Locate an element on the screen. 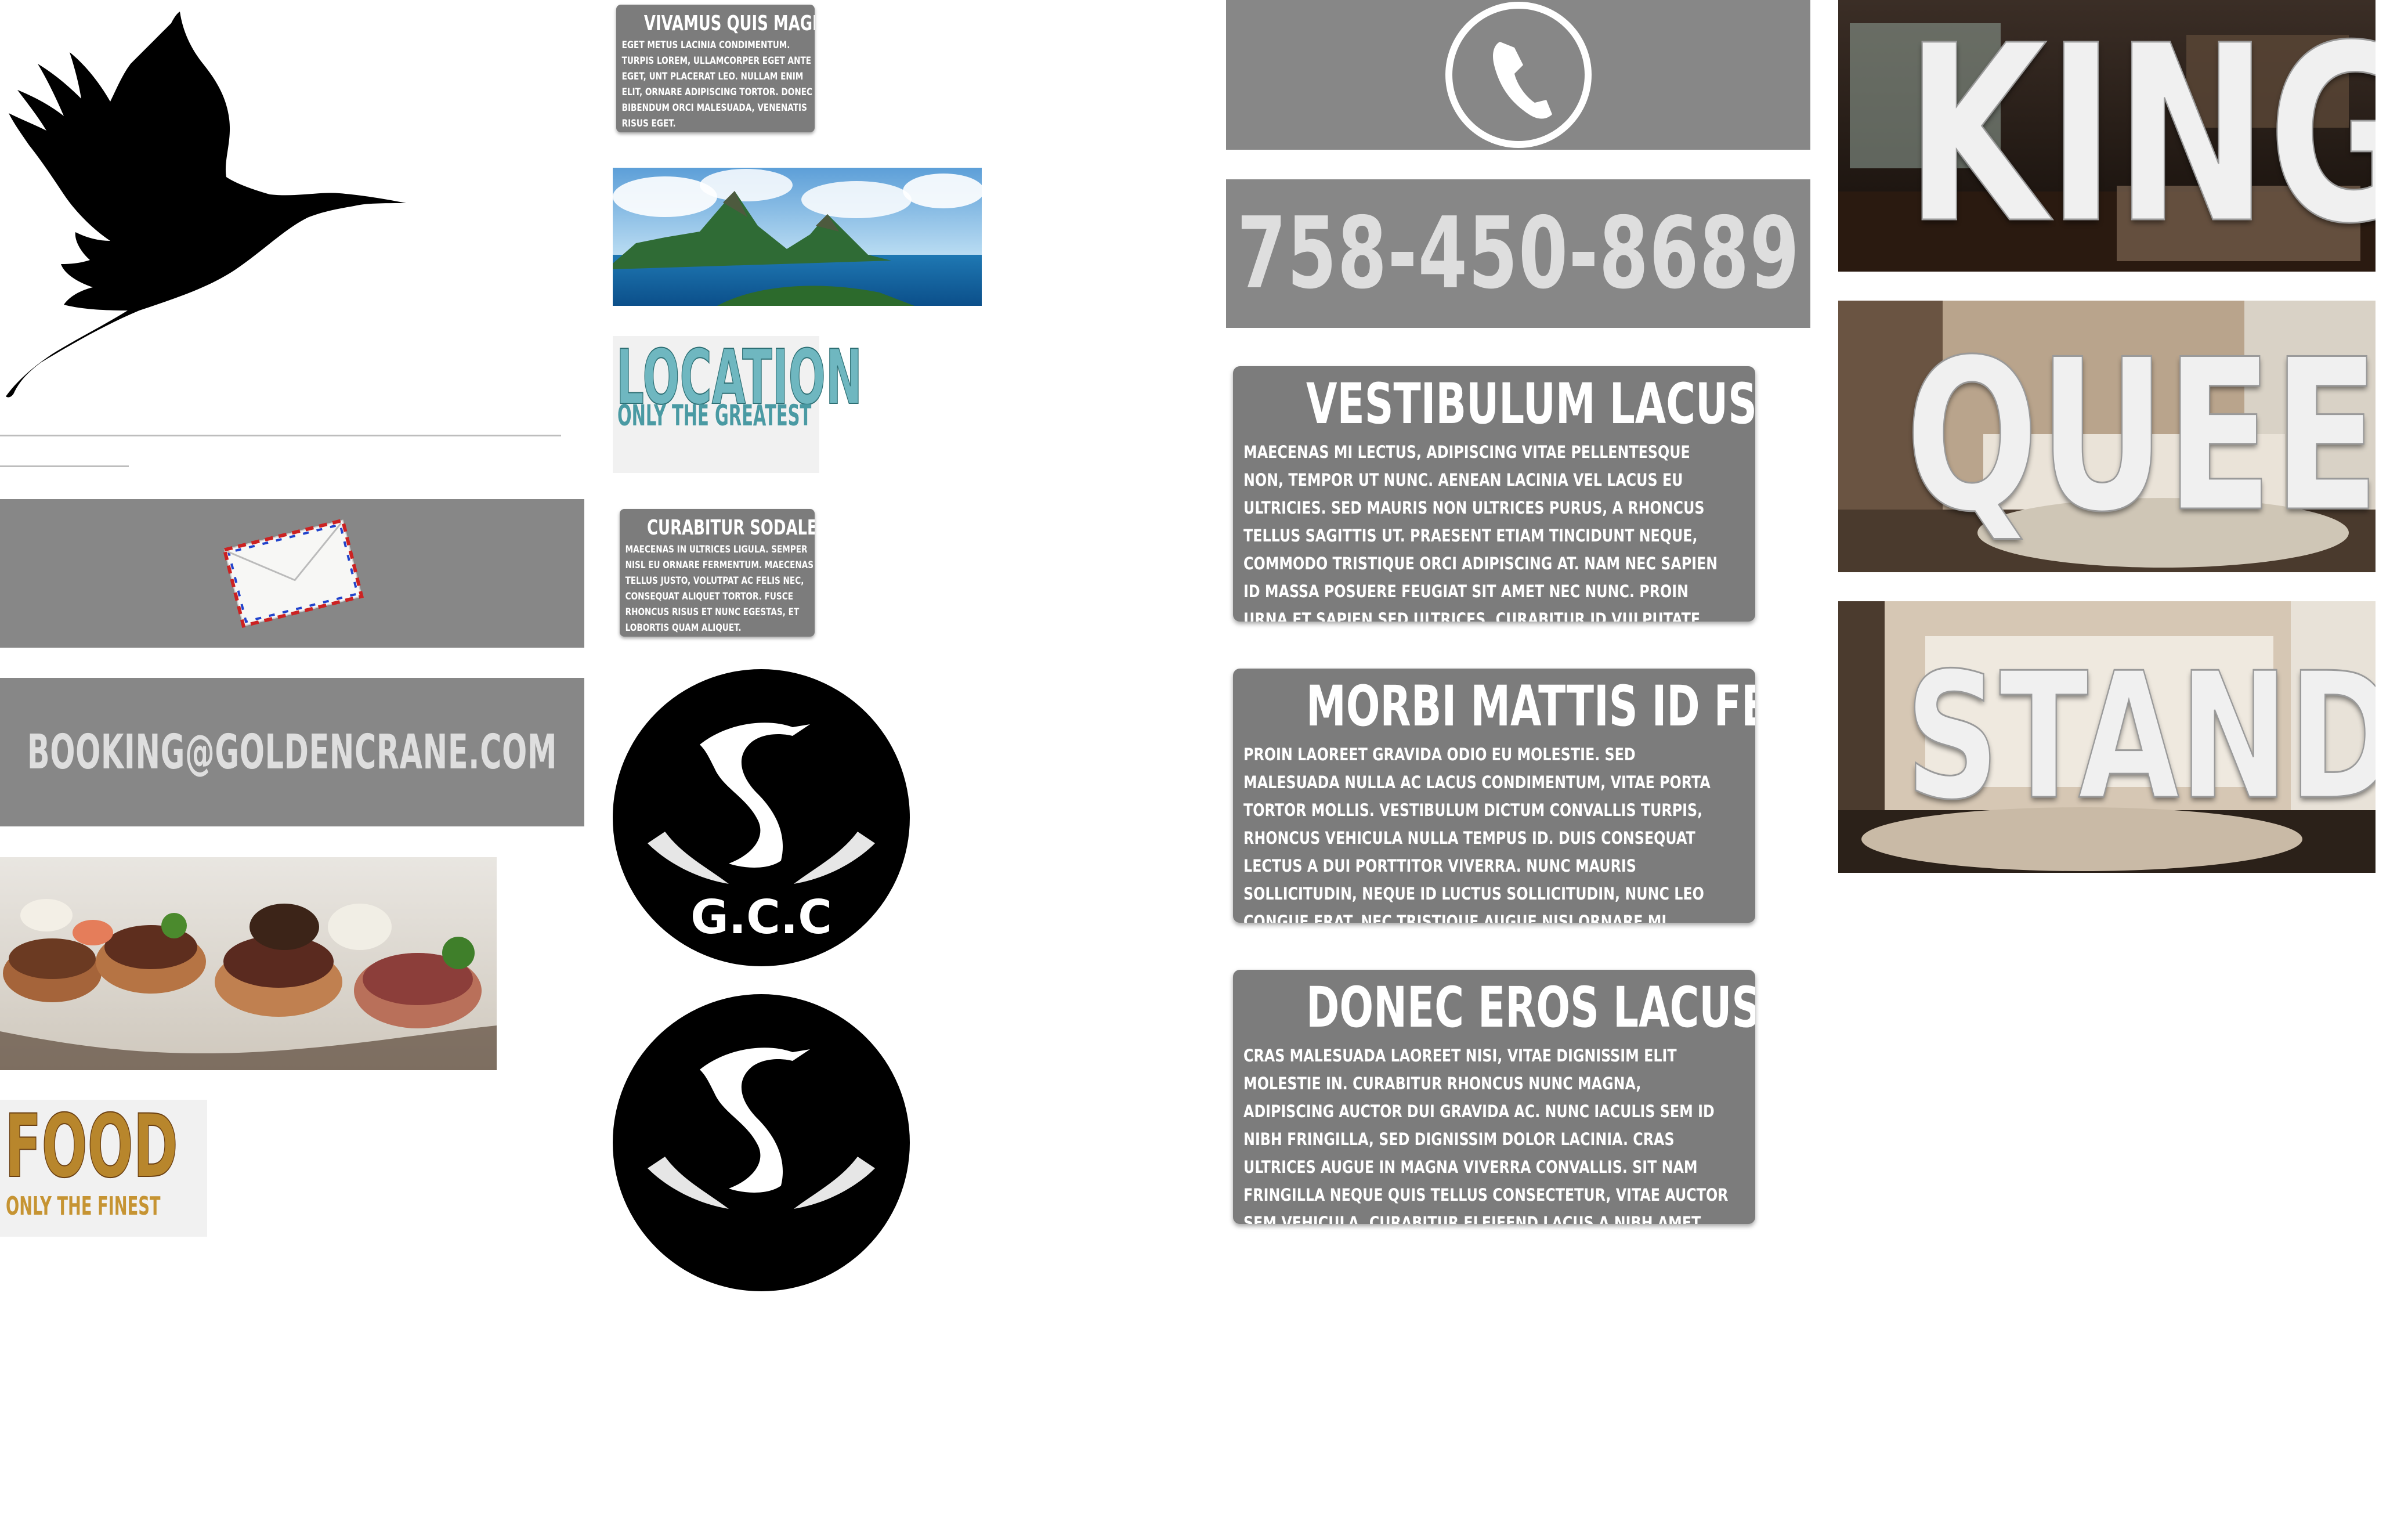  card-title: VESTIBULUM LACUS RISUS is located at coordinates (1530, 403).